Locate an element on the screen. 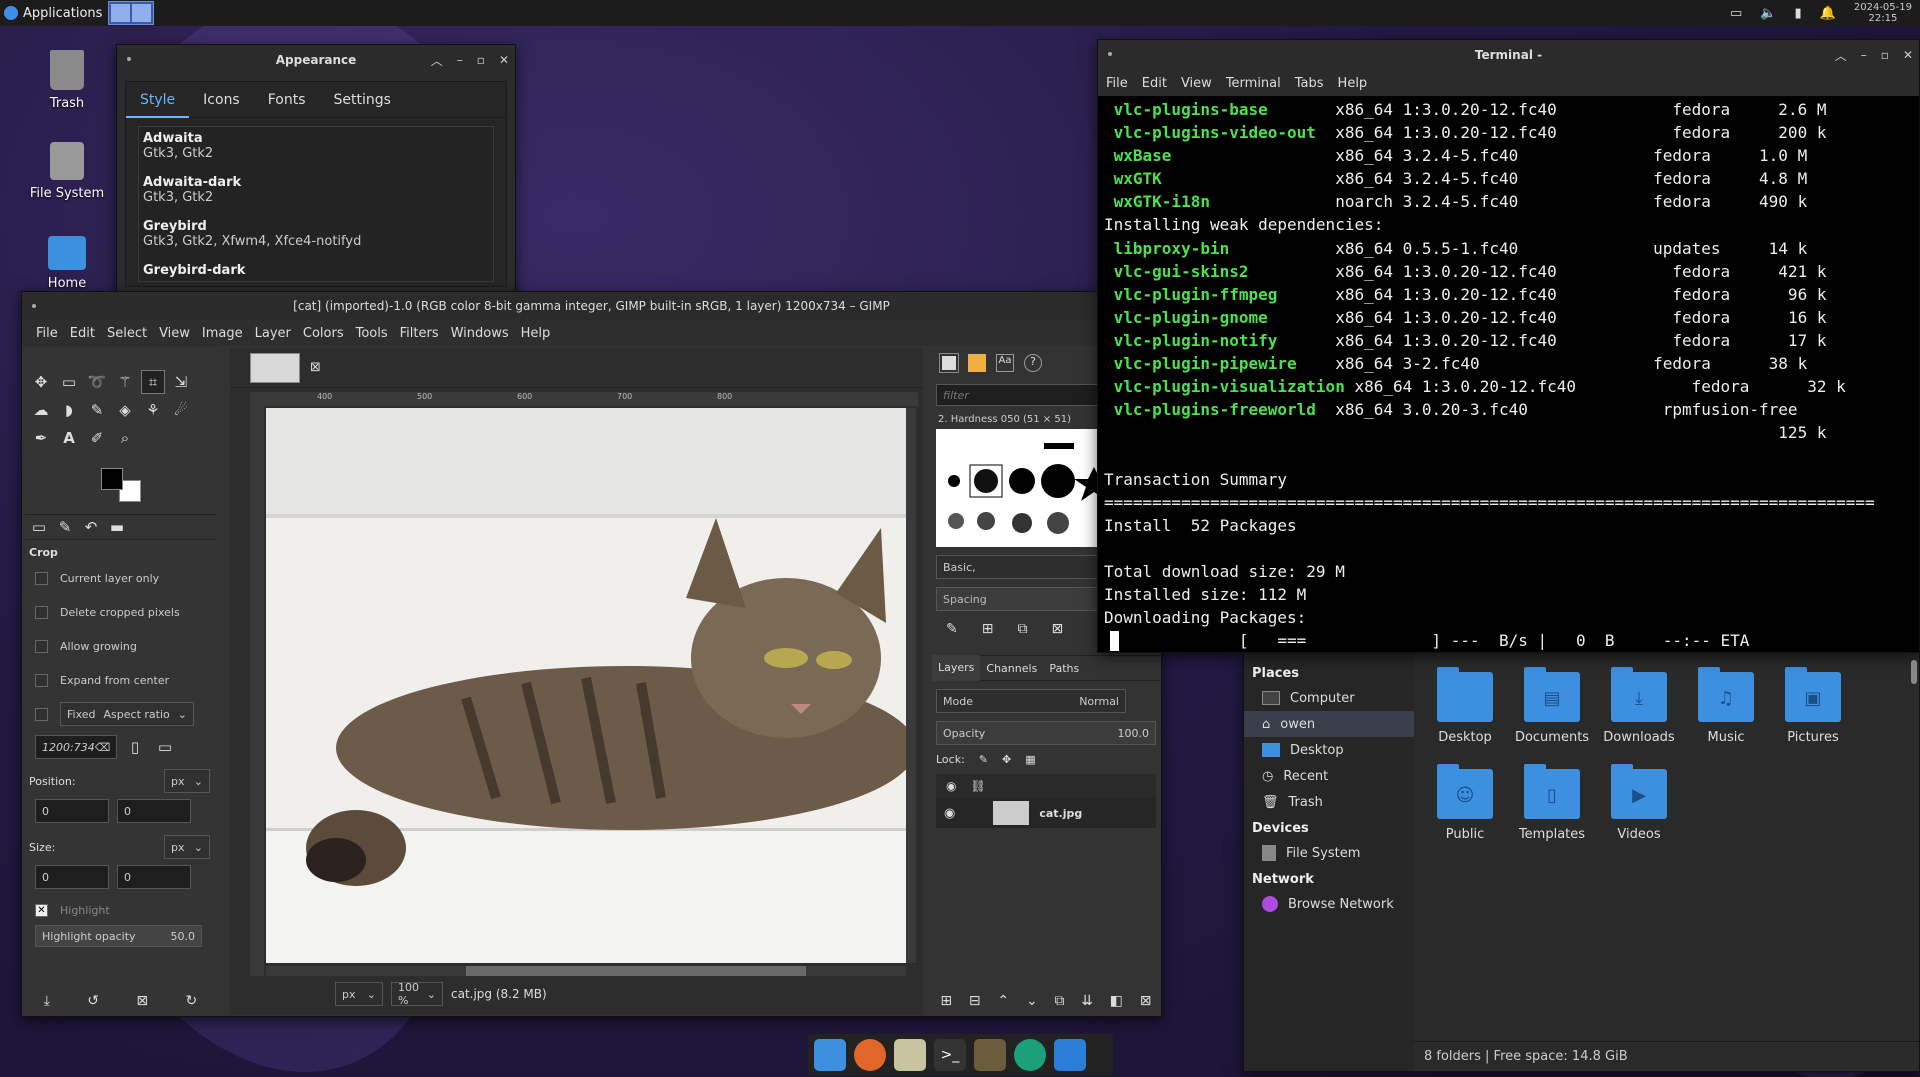 Image resolution: width=1920 pixels, height=1077 pixels. file-manager-icon is located at coordinates (910, 1055).